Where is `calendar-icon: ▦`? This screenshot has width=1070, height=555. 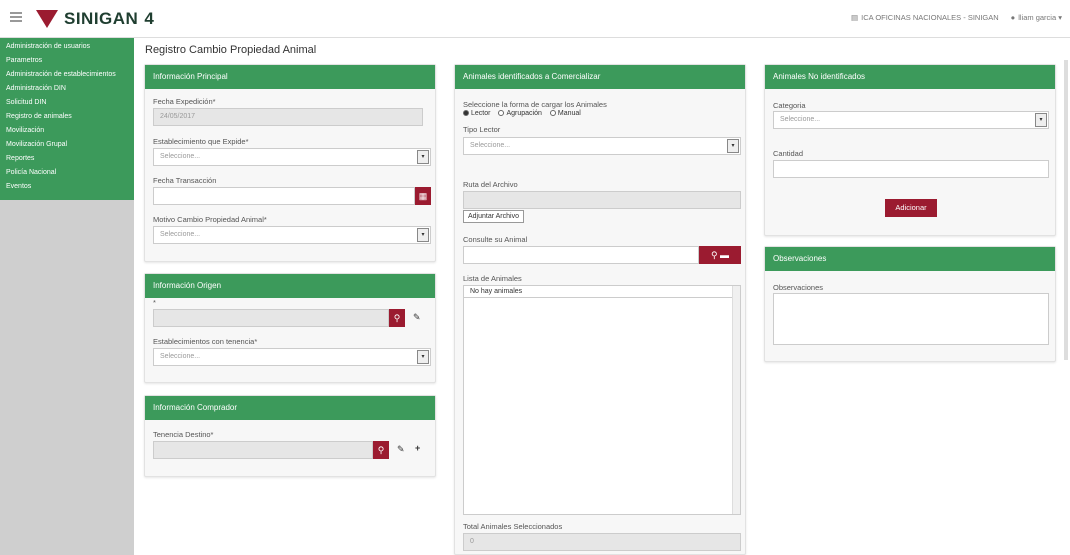
calendar-icon: ▦ is located at coordinates (423, 196).